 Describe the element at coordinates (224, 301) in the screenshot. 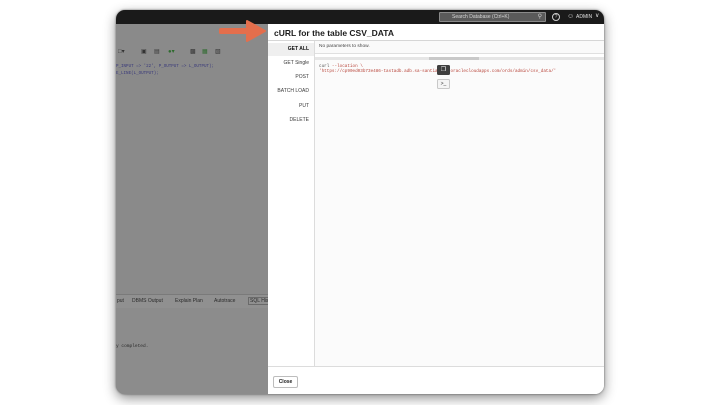

I see `tab-autotrace: Autotrace` at that location.